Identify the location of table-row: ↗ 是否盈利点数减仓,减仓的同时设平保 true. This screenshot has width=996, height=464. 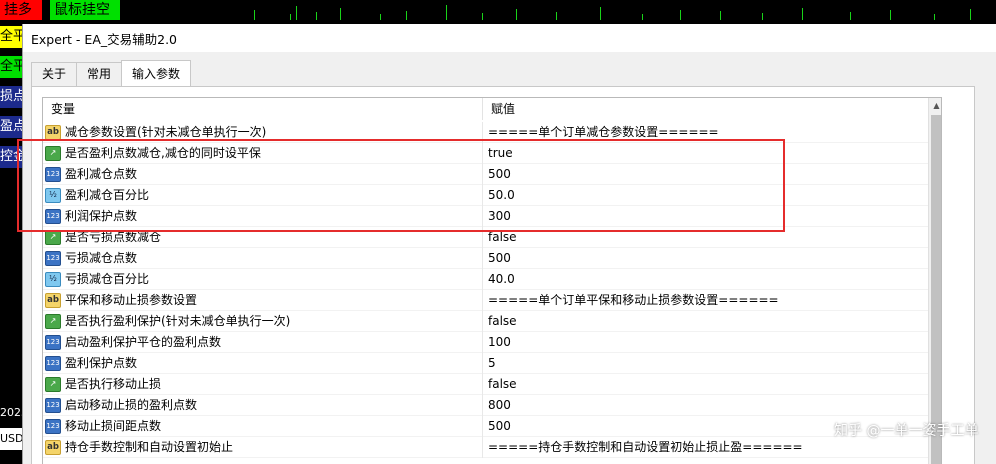
(485, 153).